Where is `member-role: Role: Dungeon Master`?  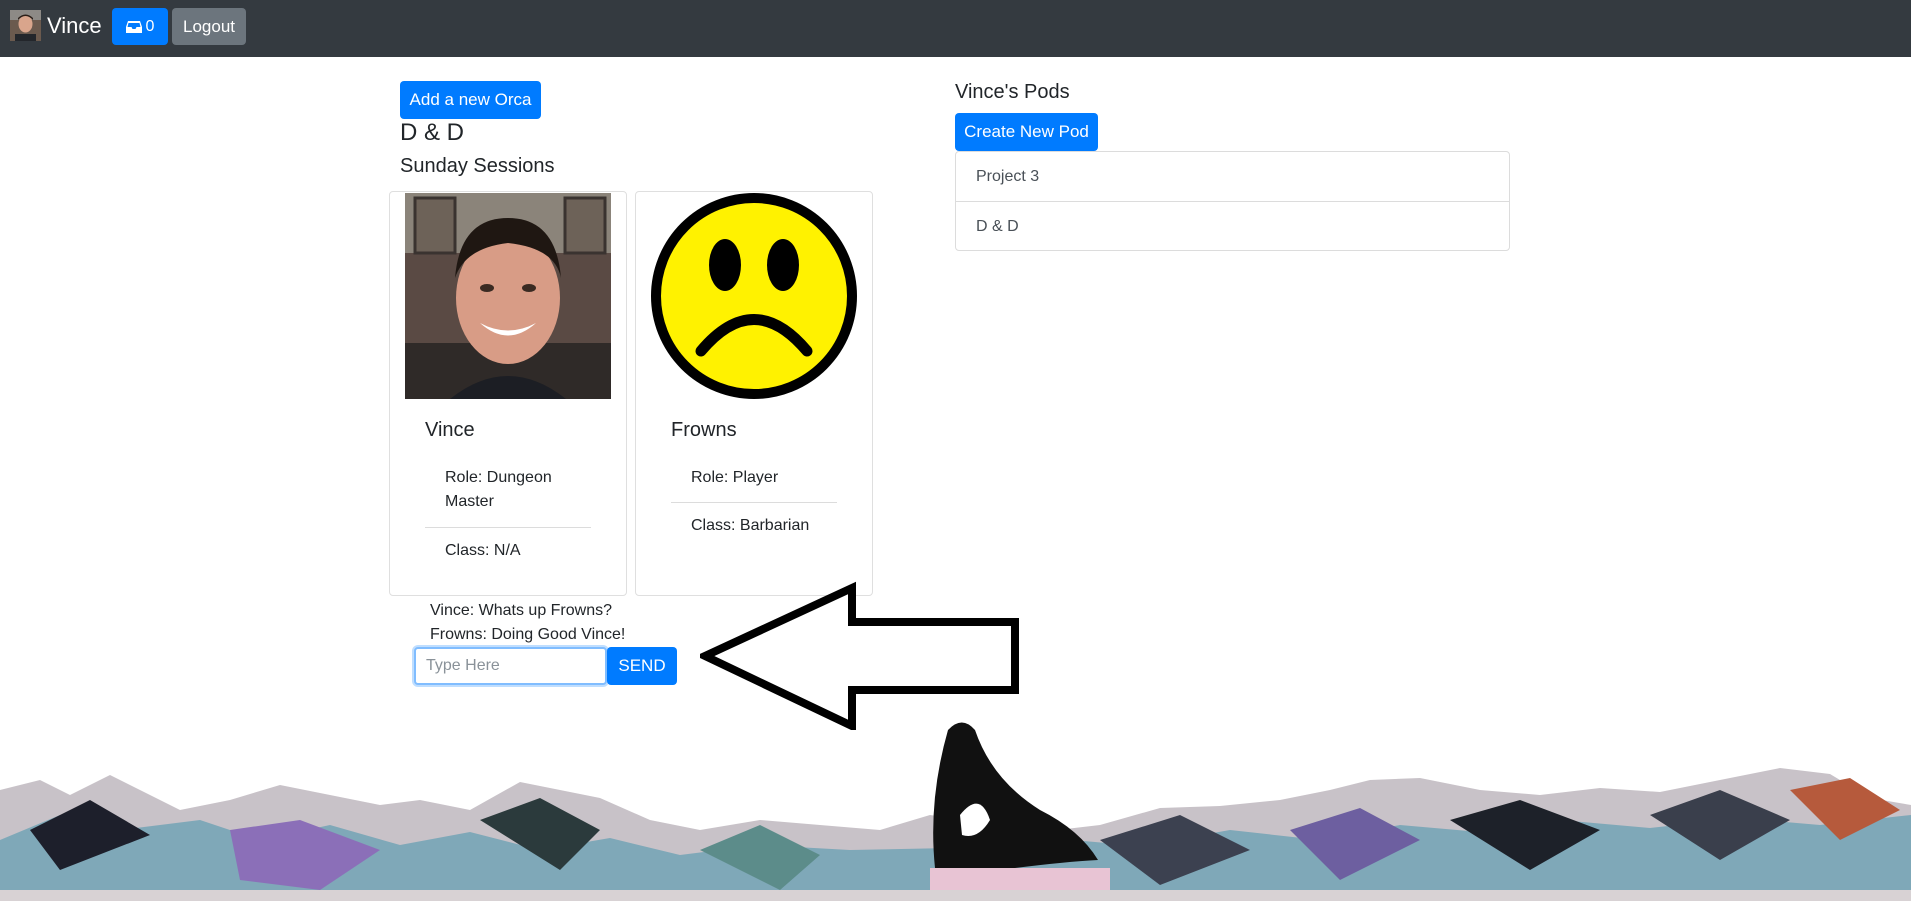 member-role: Role: Dungeon Master is located at coordinates (498, 489).